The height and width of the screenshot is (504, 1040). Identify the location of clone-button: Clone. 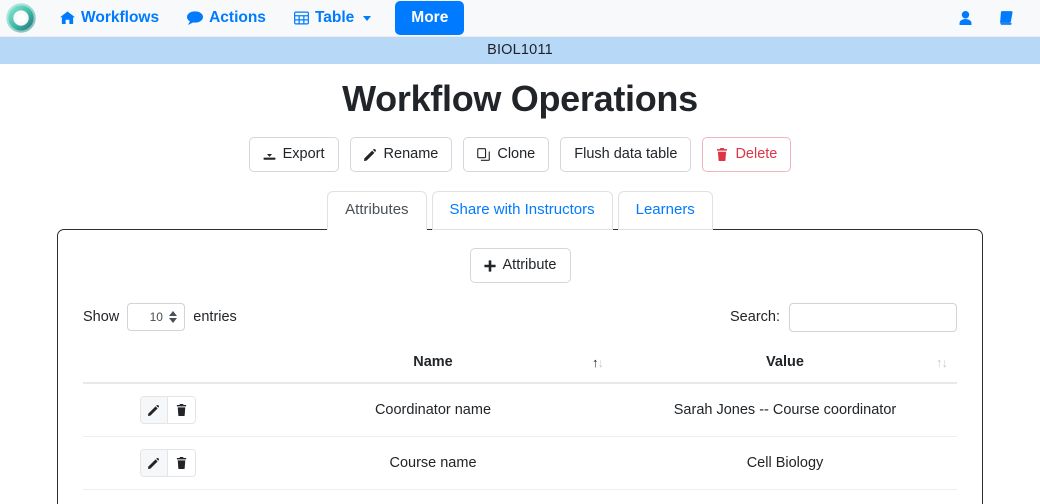
(506, 154).